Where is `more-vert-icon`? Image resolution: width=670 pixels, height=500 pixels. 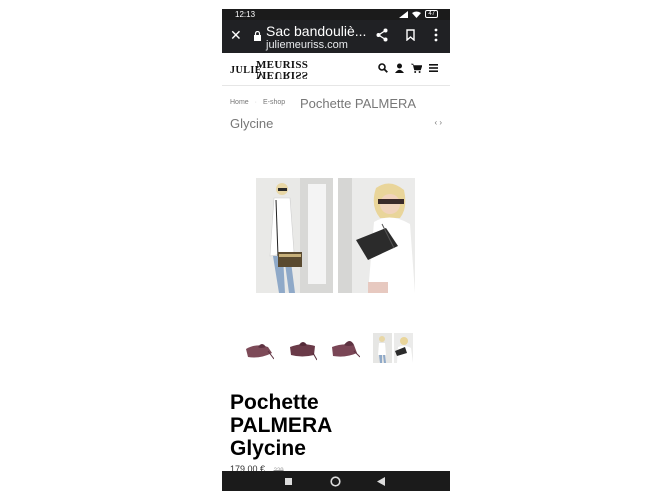
more-vert-icon is located at coordinates (436, 35).